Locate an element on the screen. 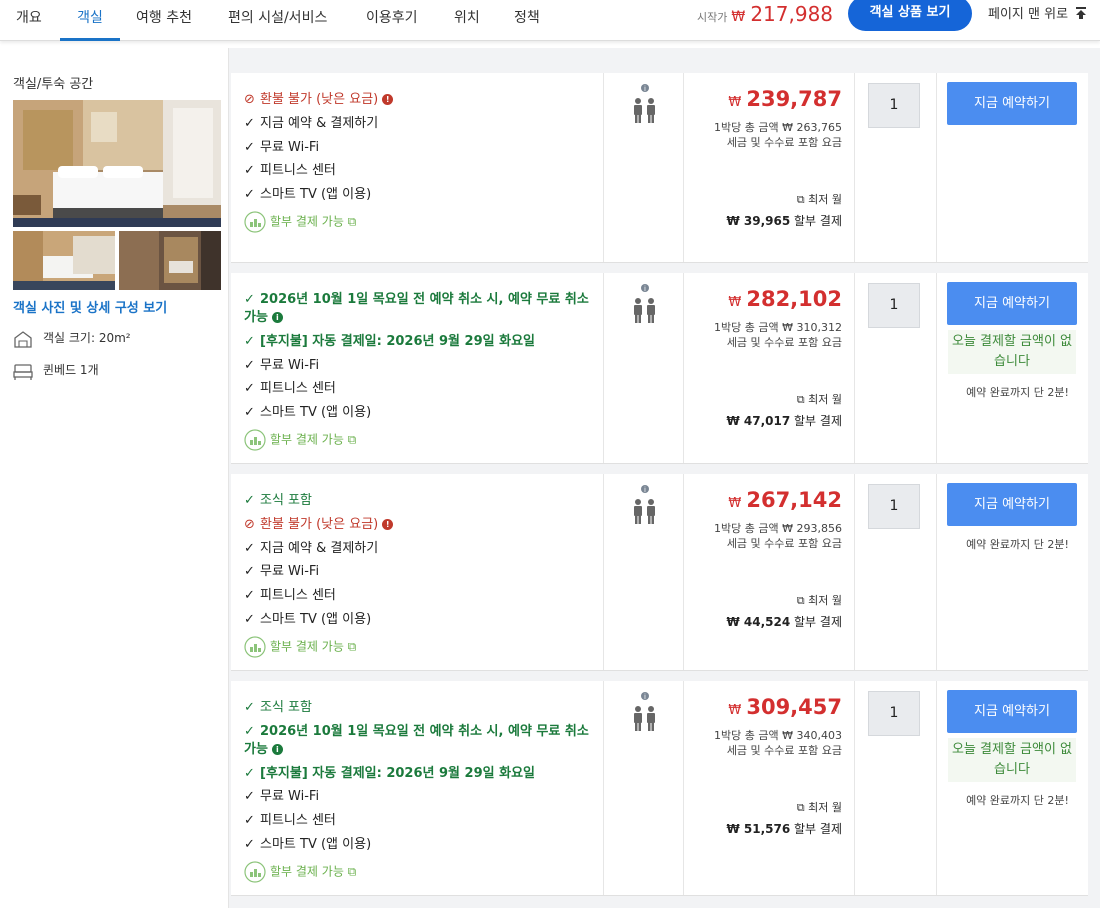 This screenshot has width=1100, height=908. installment-price: ₩ 47,017 할부 결제 is located at coordinates (784, 420).